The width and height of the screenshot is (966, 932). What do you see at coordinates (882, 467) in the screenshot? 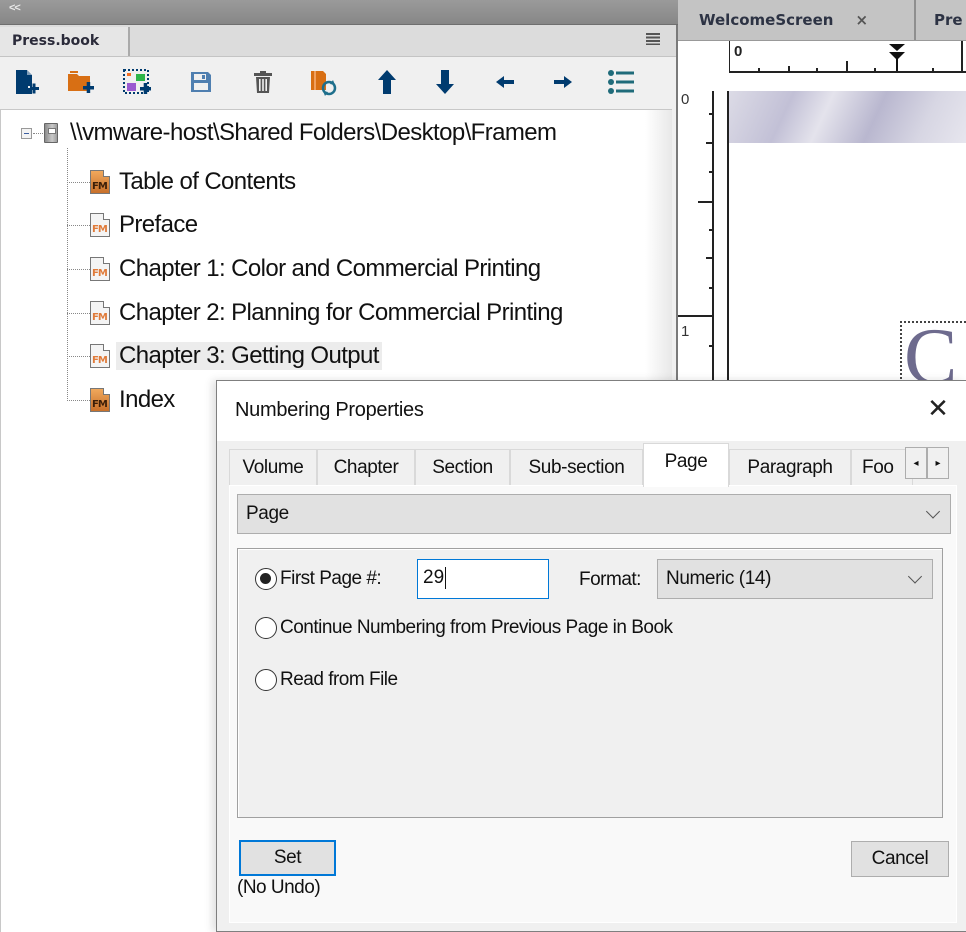
I see `tab-footnote: Foo` at bounding box center [882, 467].